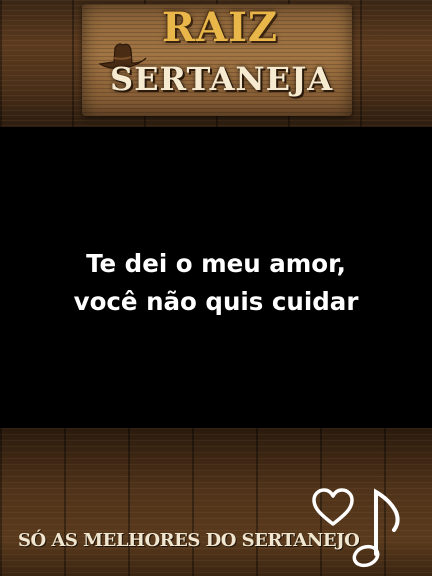 The height and width of the screenshot is (576, 432). I want to click on music-note-icon, so click(376, 528).